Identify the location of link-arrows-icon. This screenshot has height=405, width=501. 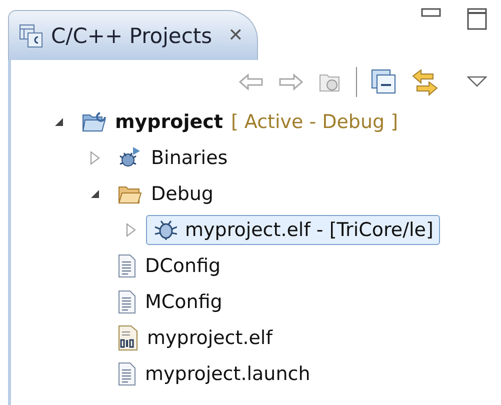
(425, 82).